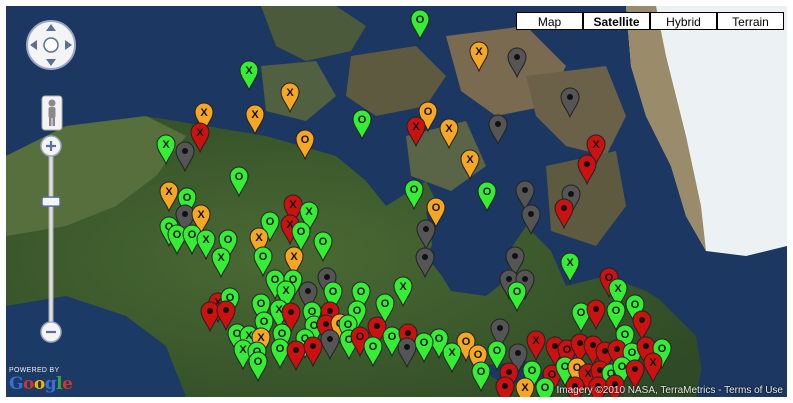 The width and height of the screenshot is (793, 403). Describe the element at coordinates (51, 239) in the screenshot. I see `zoom-control` at that location.